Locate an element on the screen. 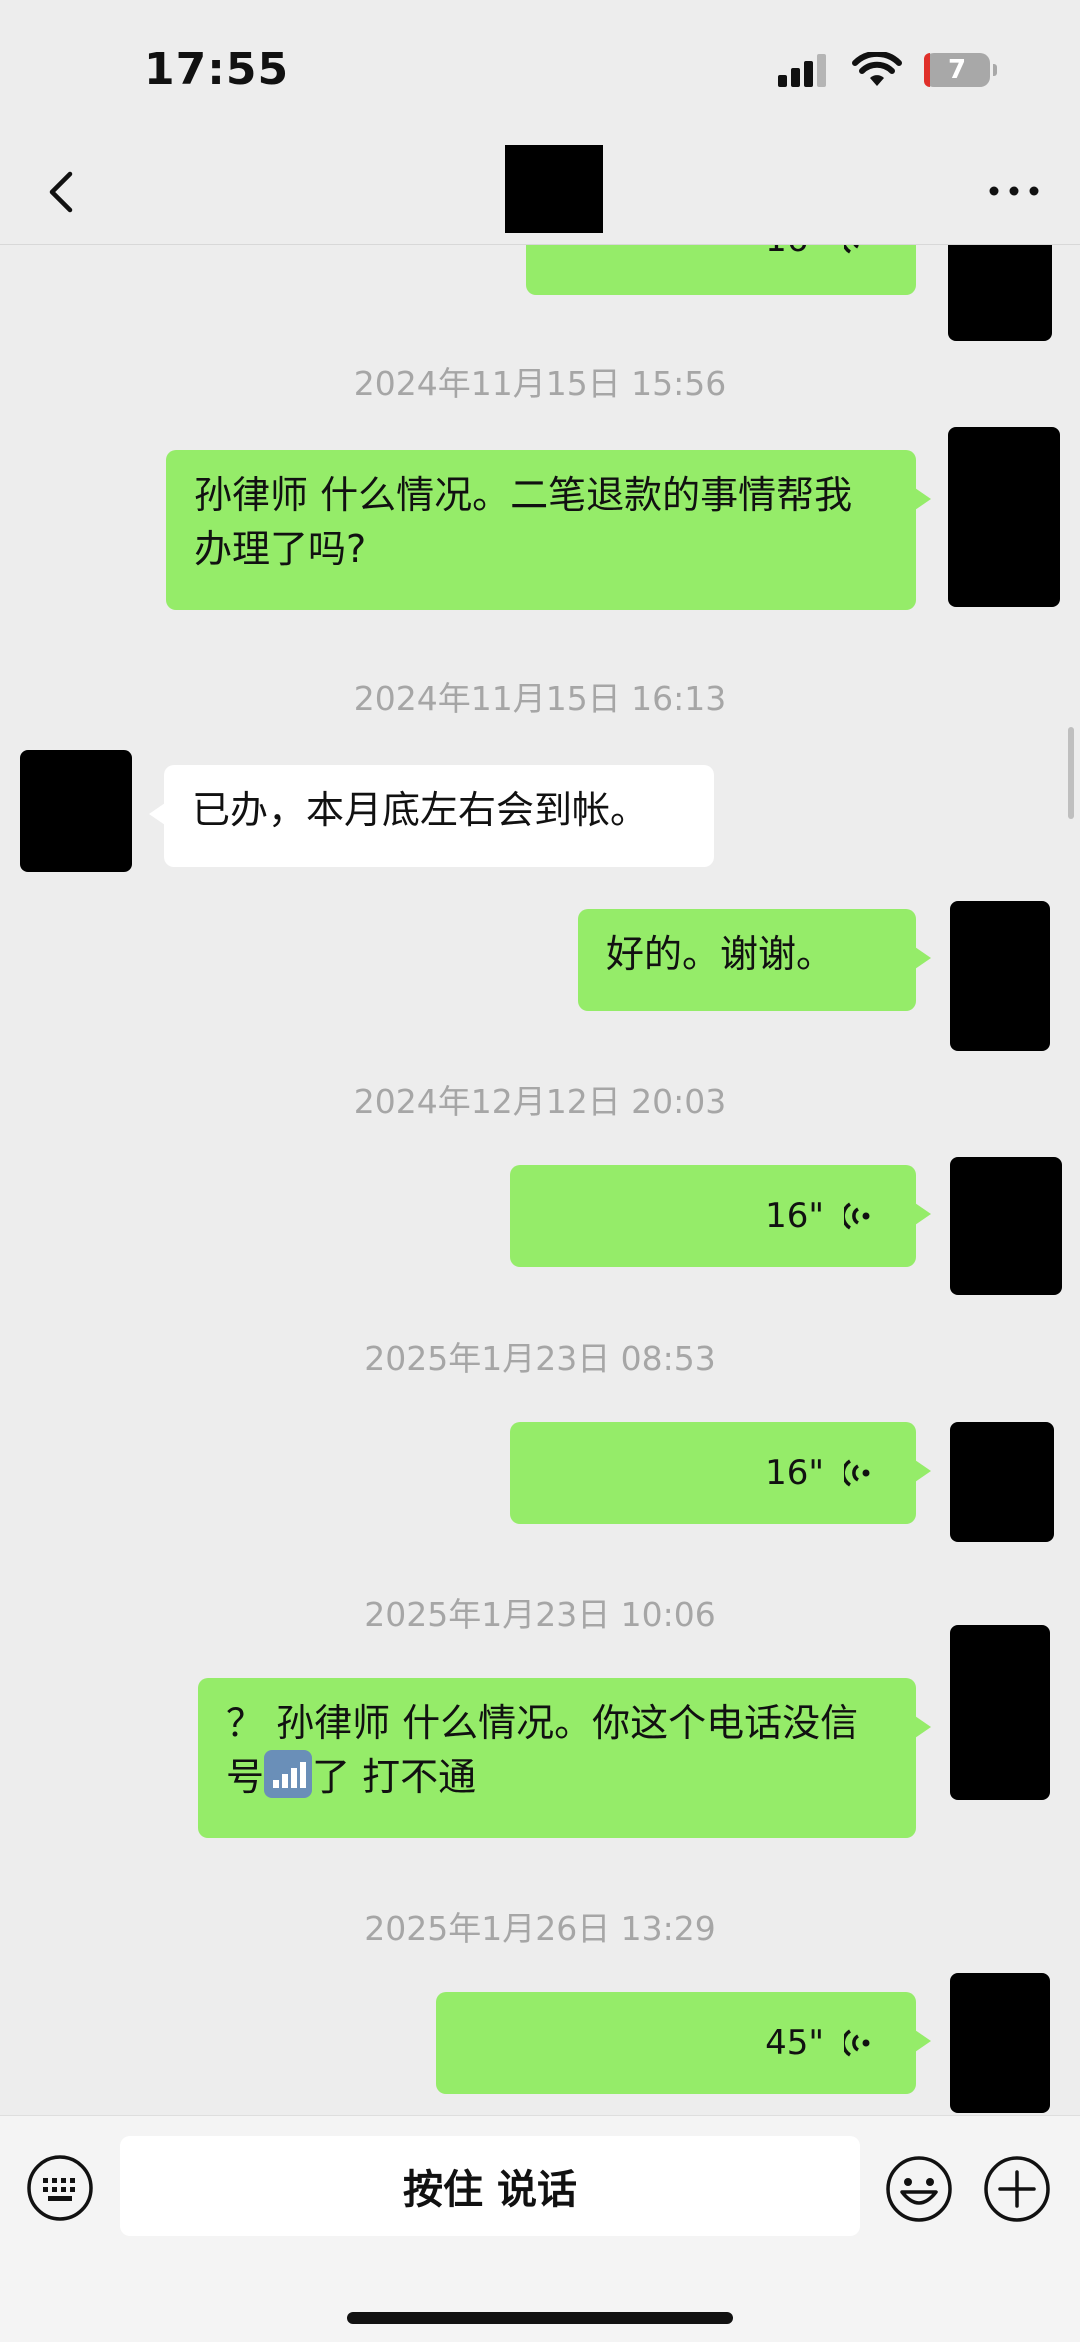  message-text: 孙律师 什么情况。二笔退款的事情帮我办理了吗? is located at coordinates (523, 522).